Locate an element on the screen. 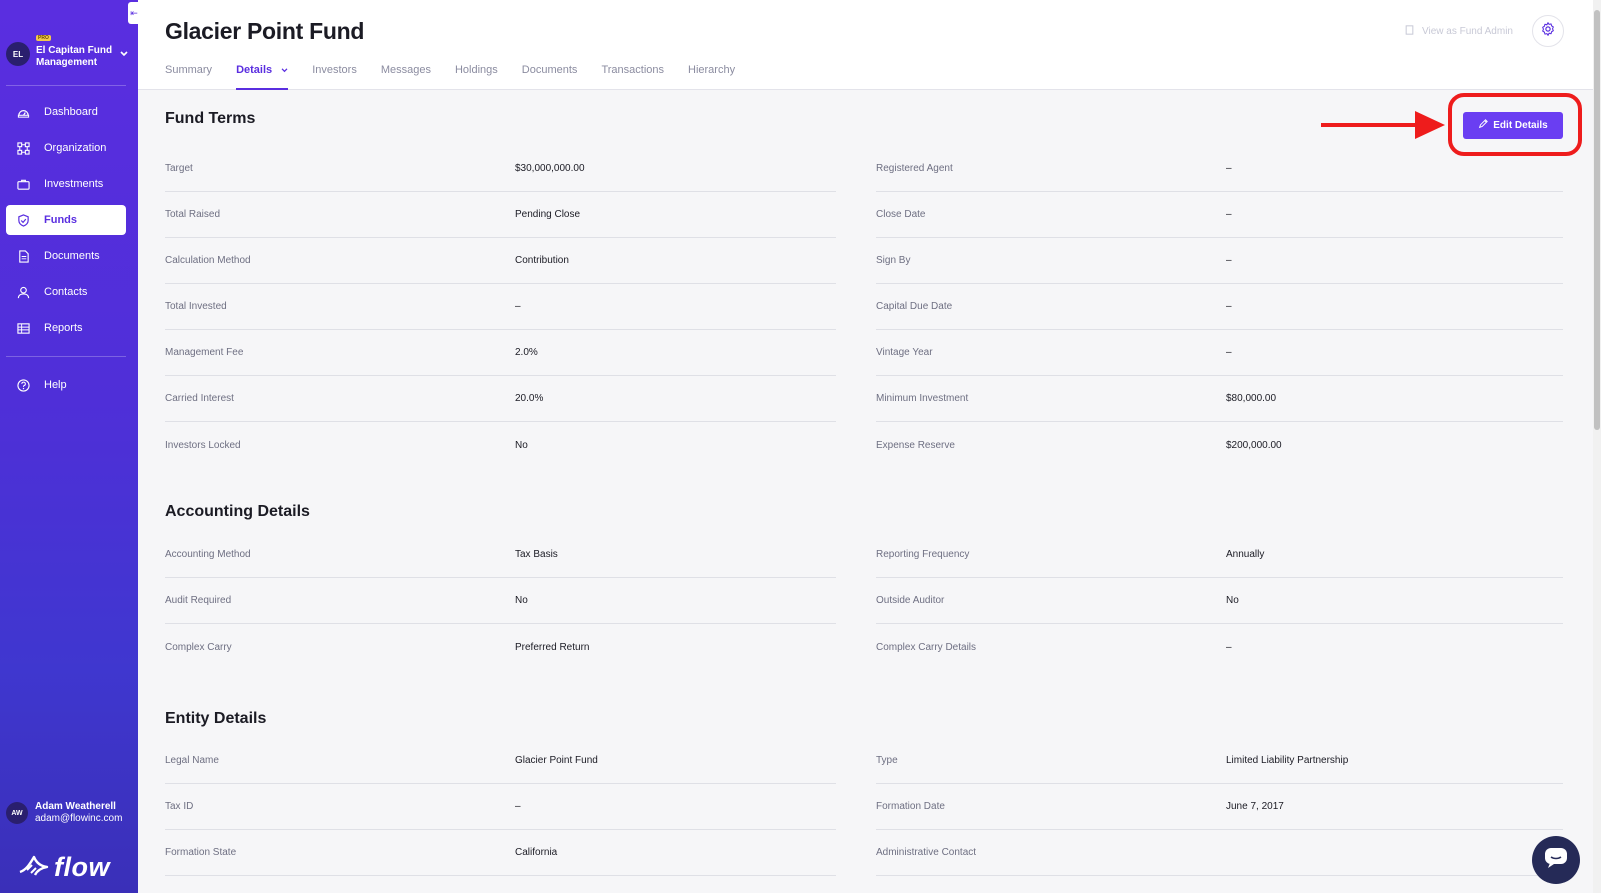 This screenshot has width=1601, height=893. person-icon is located at coordinates (23, 292).